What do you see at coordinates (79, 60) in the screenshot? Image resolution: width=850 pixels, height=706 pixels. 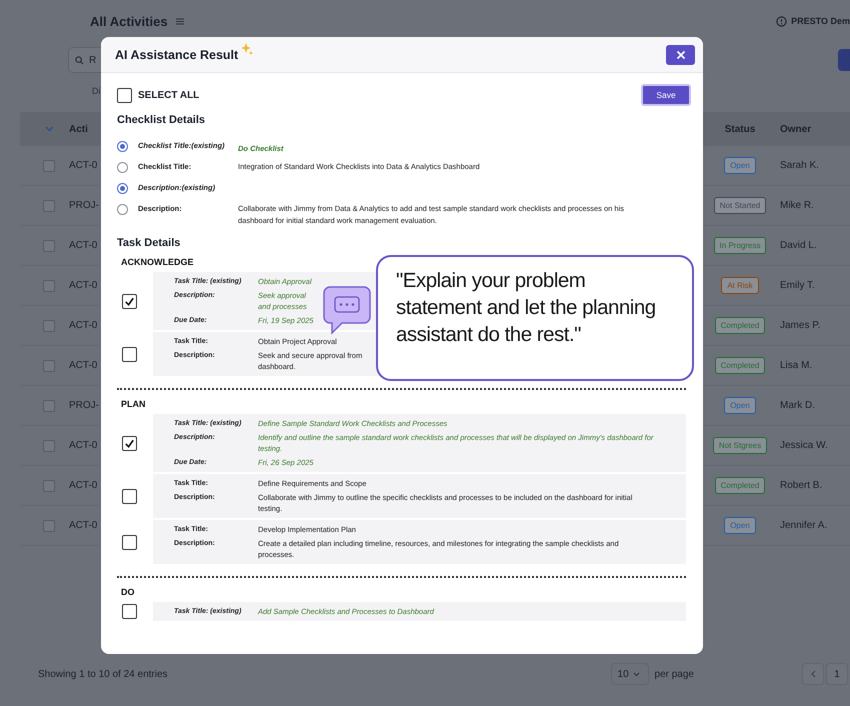 I see `search-icon` at bounding box center [79, 60].